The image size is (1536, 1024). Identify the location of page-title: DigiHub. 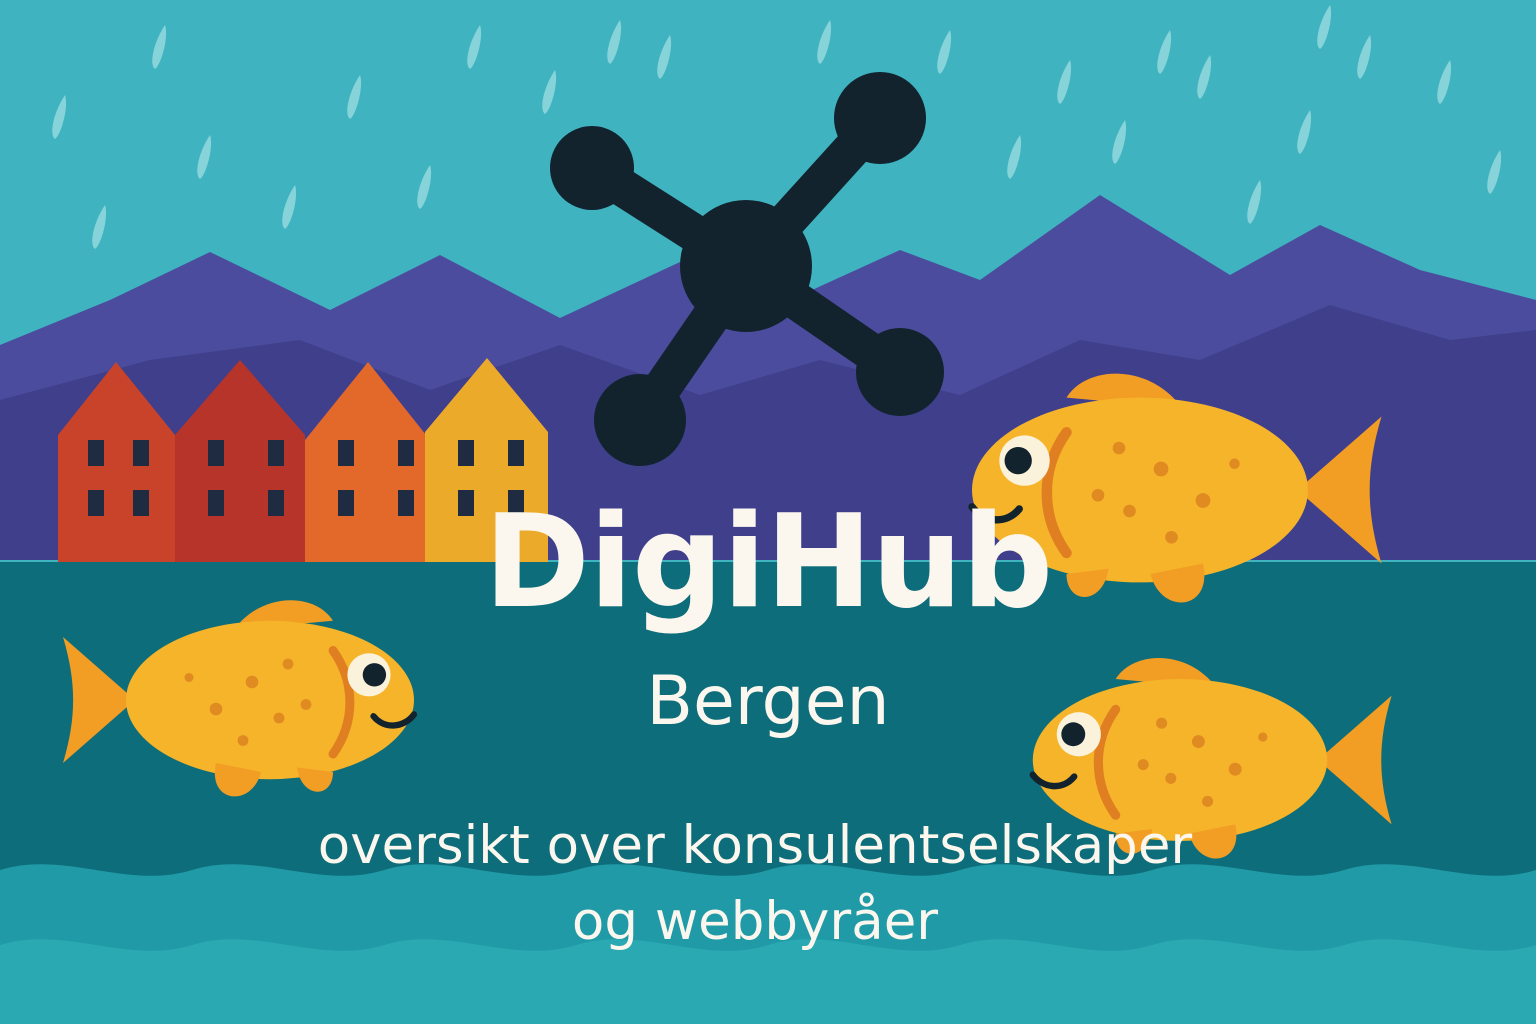
(768, 562).